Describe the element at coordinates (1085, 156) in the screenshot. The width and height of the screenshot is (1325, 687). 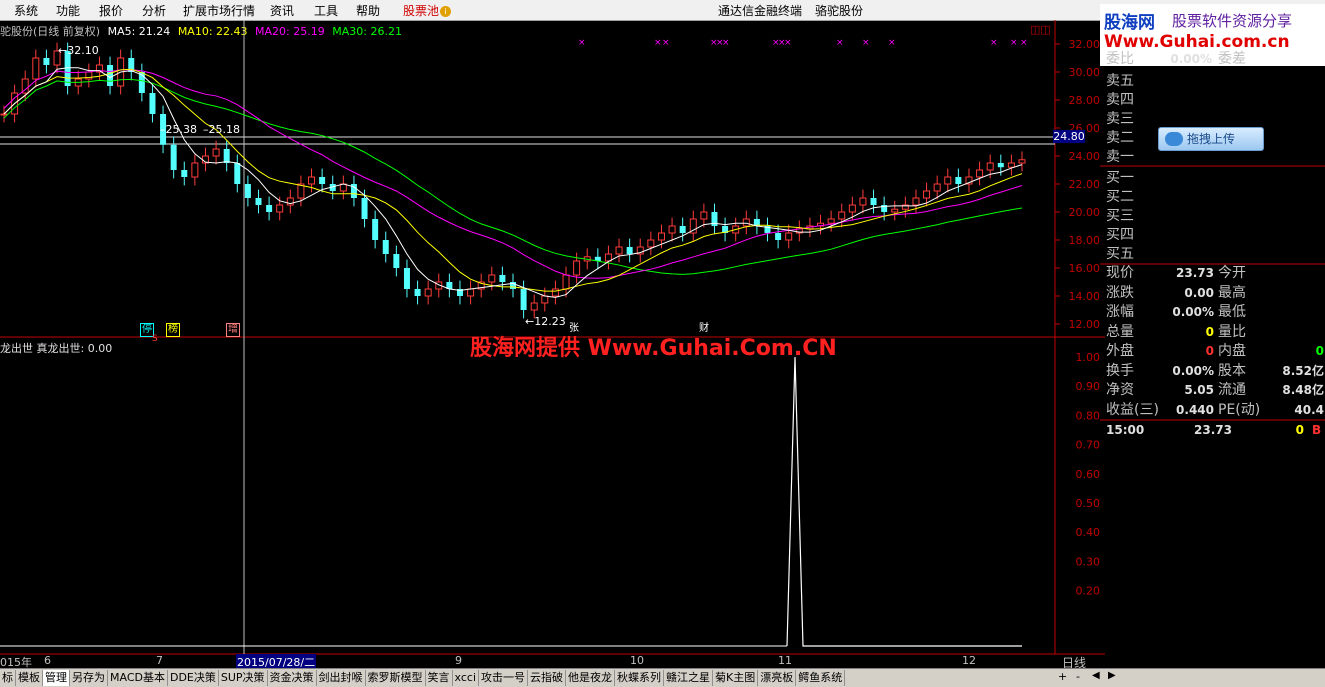
I see `price-axis-label: 24.00` at that location.